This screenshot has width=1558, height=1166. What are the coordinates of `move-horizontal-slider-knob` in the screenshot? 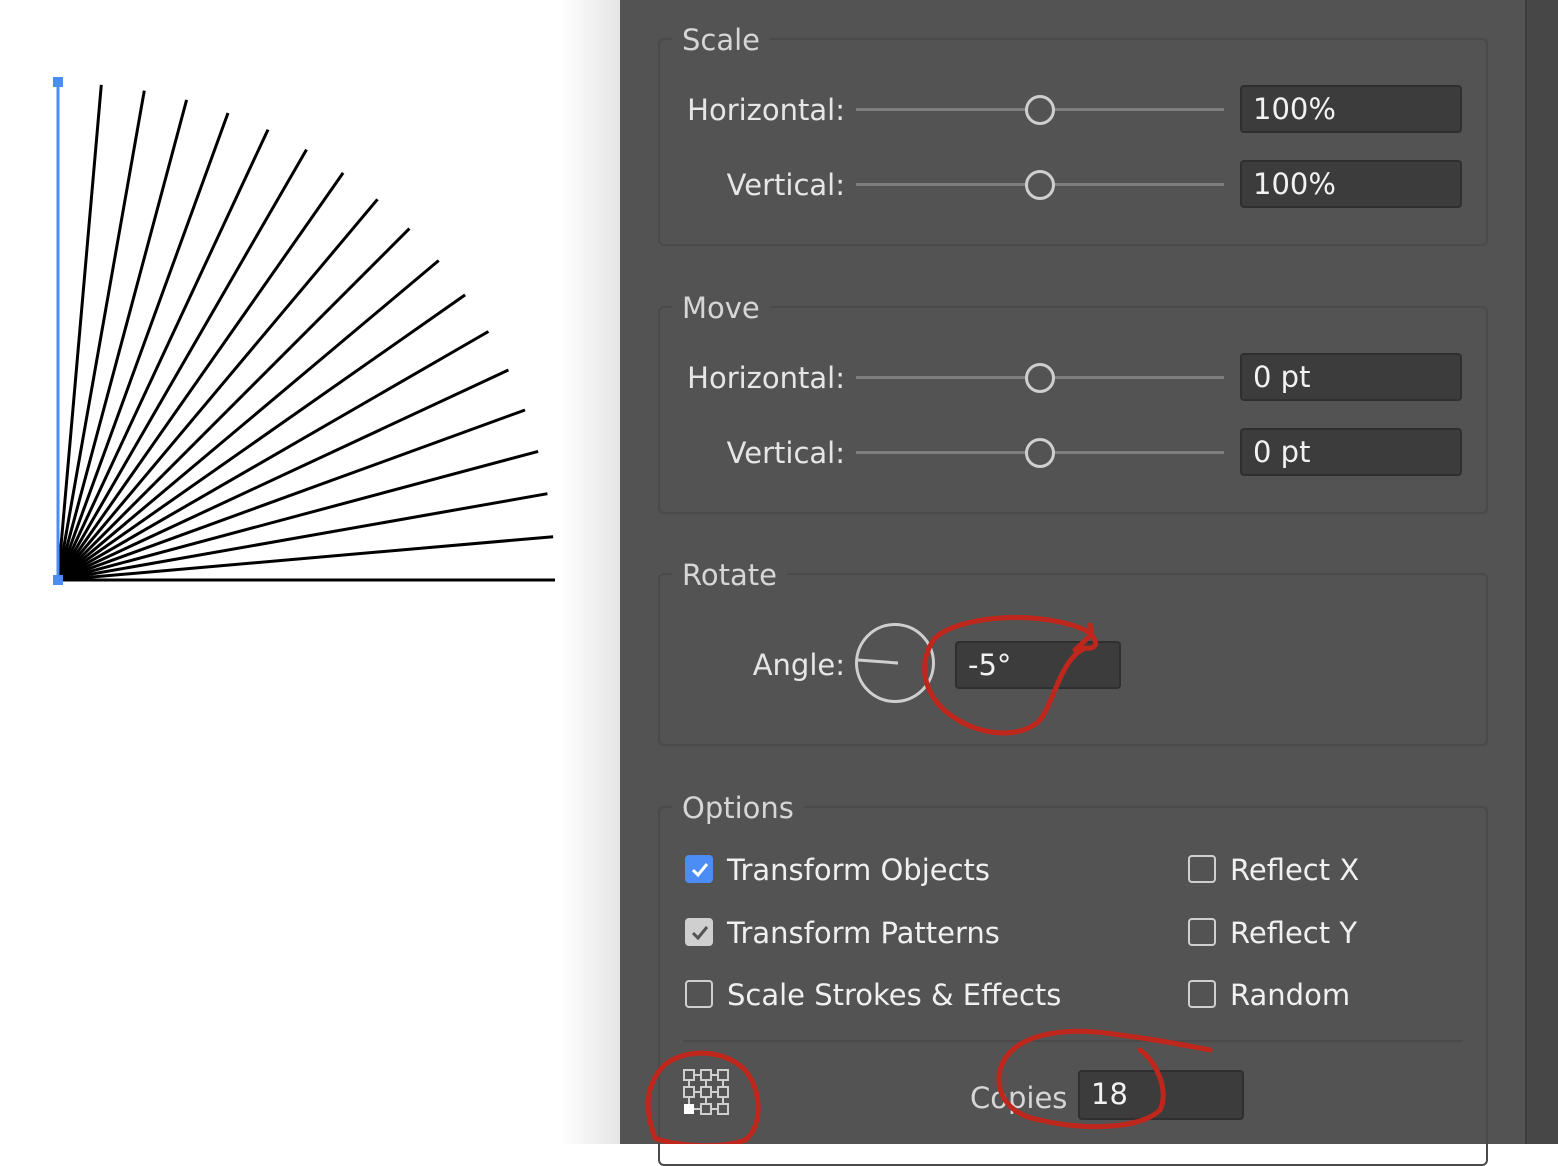 It's located at (1040, 378).